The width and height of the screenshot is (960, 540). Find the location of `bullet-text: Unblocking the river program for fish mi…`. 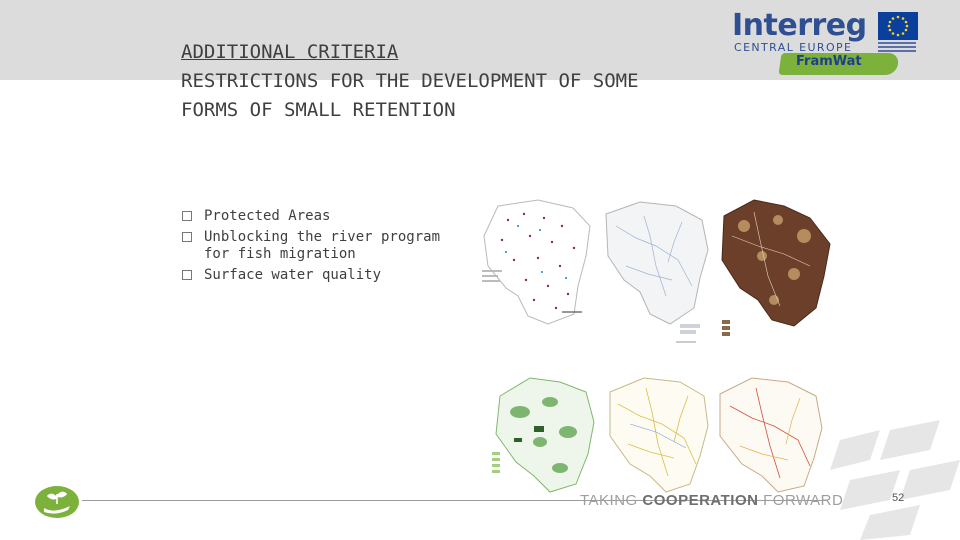

bullet-text: Unblocking the river program for fish mi… is located at coordinates (322, 245).